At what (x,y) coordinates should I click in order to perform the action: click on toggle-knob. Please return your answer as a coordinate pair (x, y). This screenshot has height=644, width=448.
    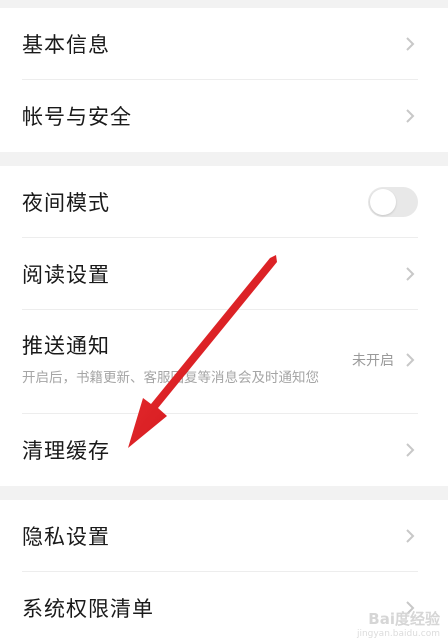
    Looking at the image, I should click on (383, 202).